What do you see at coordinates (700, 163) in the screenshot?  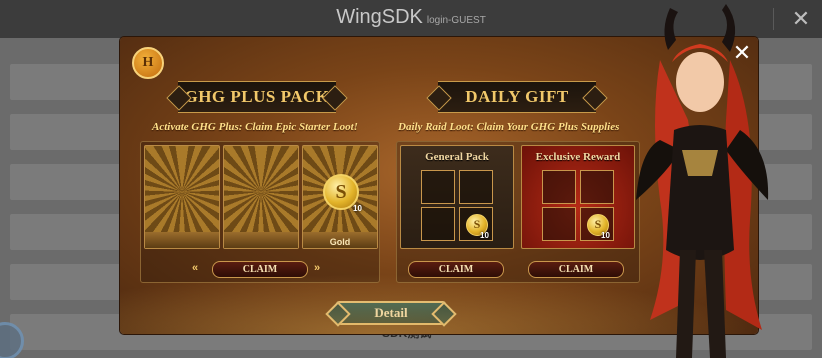 I see `armor-trim` at bounding box center [700, 163].